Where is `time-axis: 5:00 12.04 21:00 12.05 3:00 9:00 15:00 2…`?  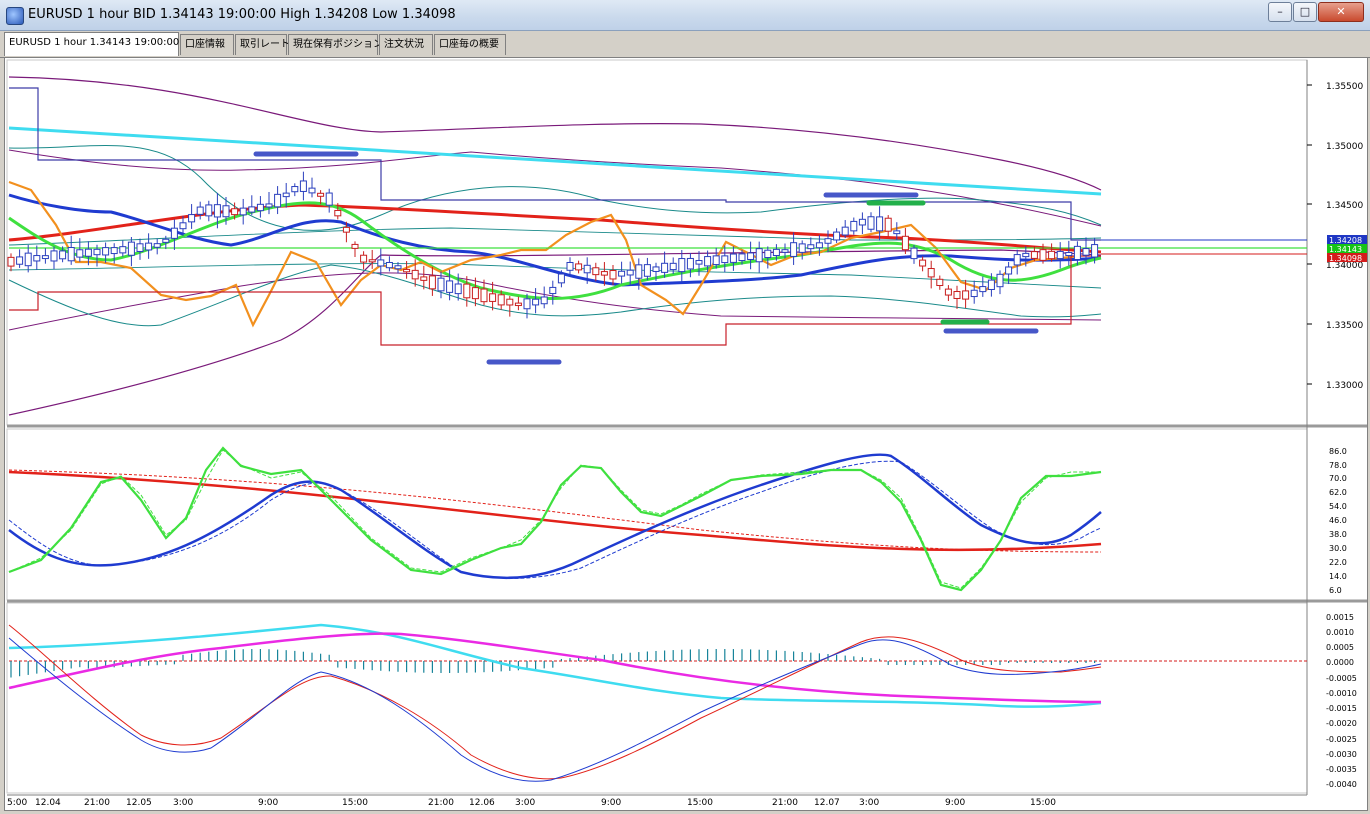
time-axis: 5:00 12.04 21:00 12.05 3:00 9:00 15:00 2… is located at coordinates (531, 803).